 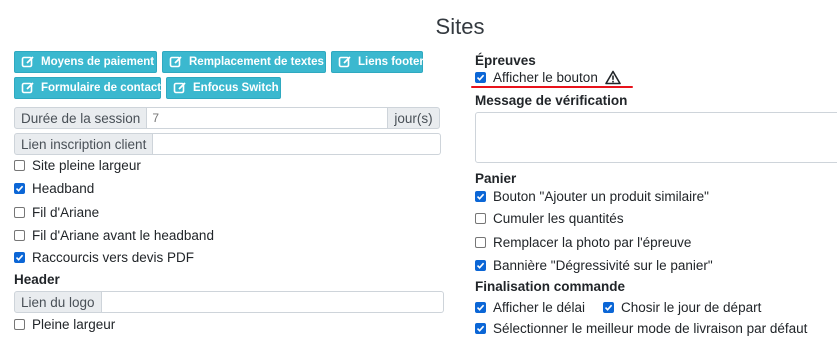 What do you see at coordinates (656, 137) in the screenshot?
I see `verification-message-textarea` at bounding box center [656, 137].